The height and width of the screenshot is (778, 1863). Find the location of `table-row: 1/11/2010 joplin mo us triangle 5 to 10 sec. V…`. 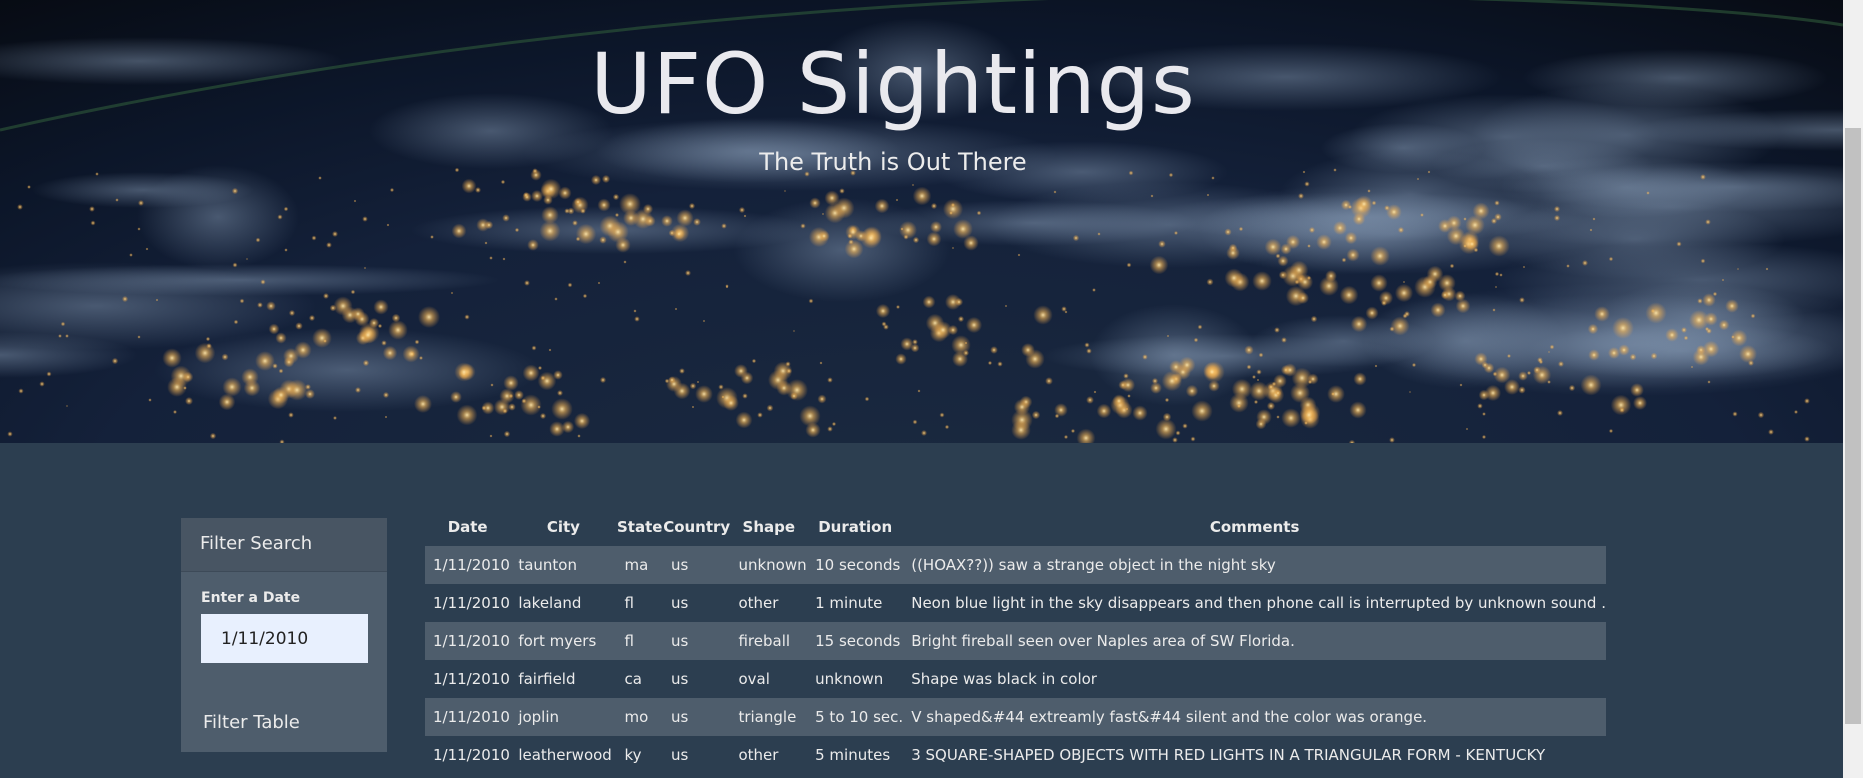

table-row: 1/11/2010 joplin mo us triangle 5 to 10 sec. V… is located at coordinates (1015, 717).